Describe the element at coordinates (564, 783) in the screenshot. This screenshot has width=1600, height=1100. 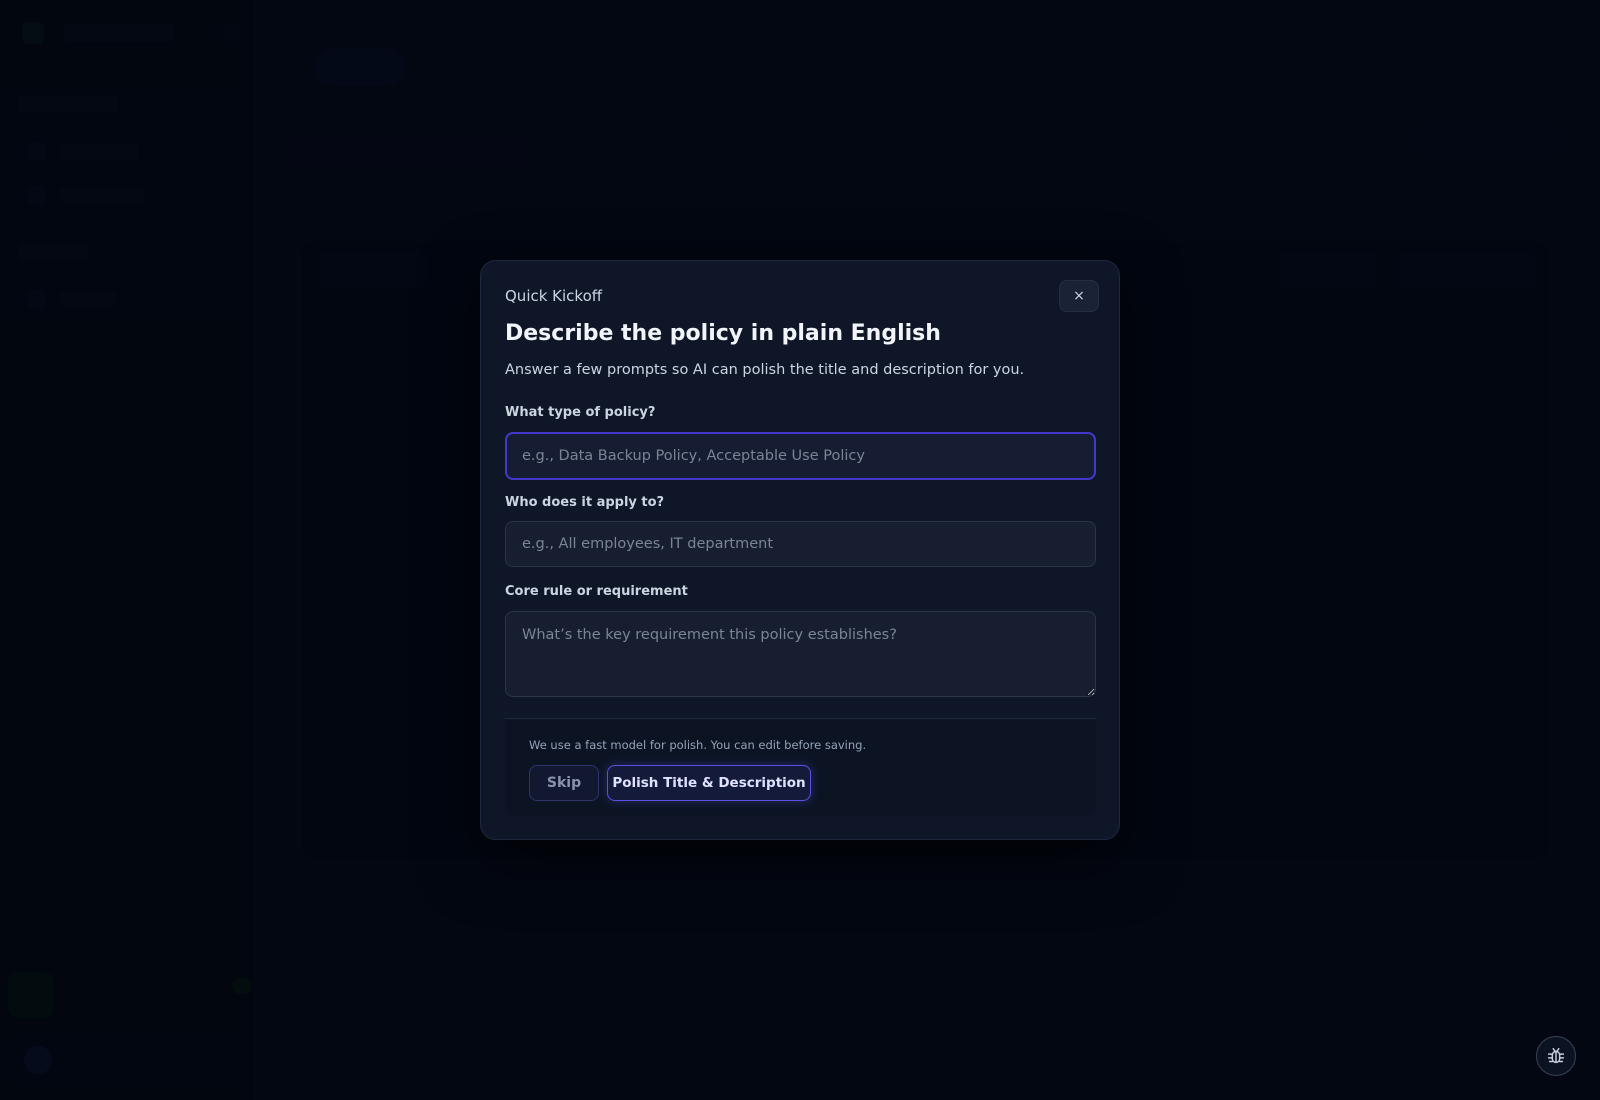
I see `skip-button: Skip` at that location.